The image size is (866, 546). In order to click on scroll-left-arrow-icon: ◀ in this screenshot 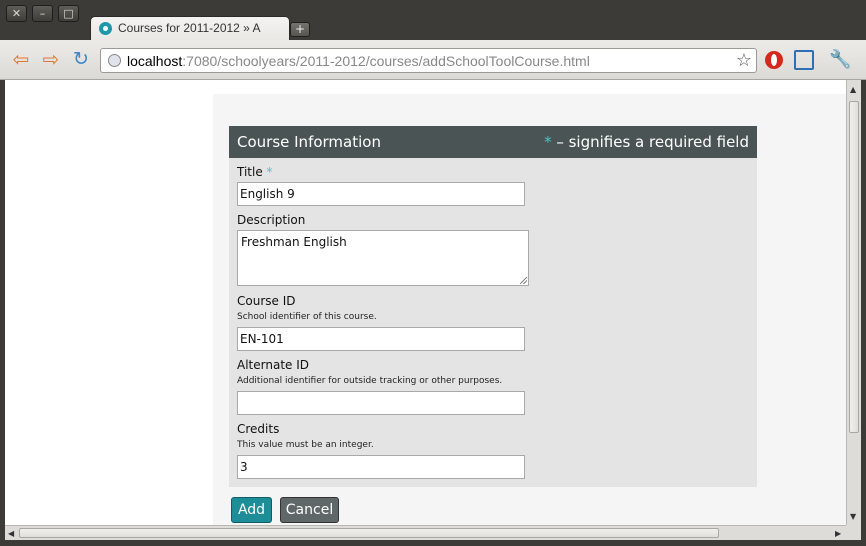, I will do `click(11, 533)`.